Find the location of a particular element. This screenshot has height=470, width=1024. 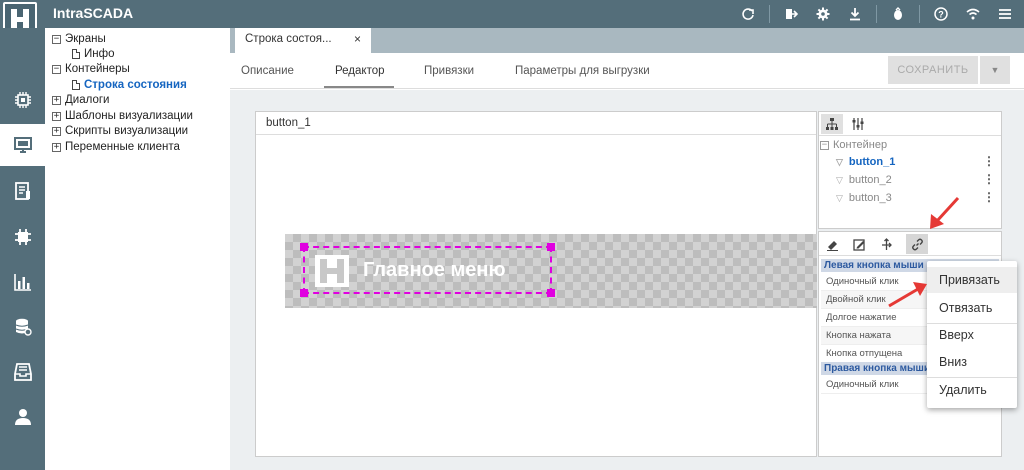

refresh-icon is located at coordinates (748, 14).